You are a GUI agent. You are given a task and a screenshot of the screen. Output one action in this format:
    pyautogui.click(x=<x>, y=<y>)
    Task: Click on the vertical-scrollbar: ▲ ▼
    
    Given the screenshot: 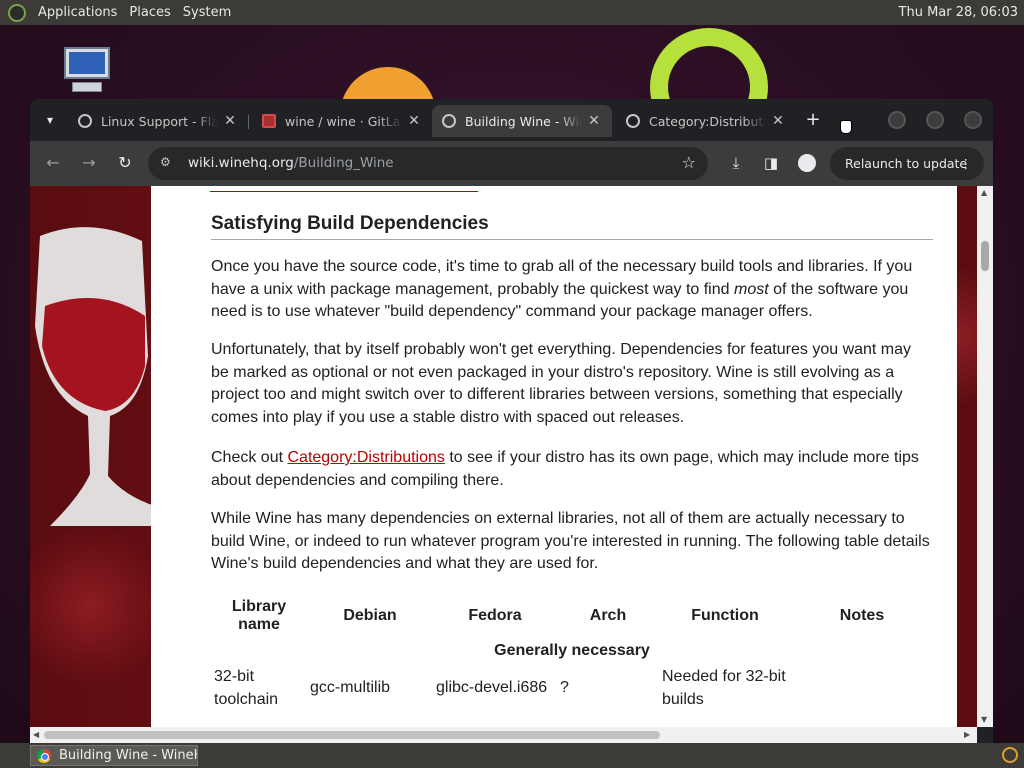 What is the action you would take?
    pyautogui.click(x=985, y=456)
    